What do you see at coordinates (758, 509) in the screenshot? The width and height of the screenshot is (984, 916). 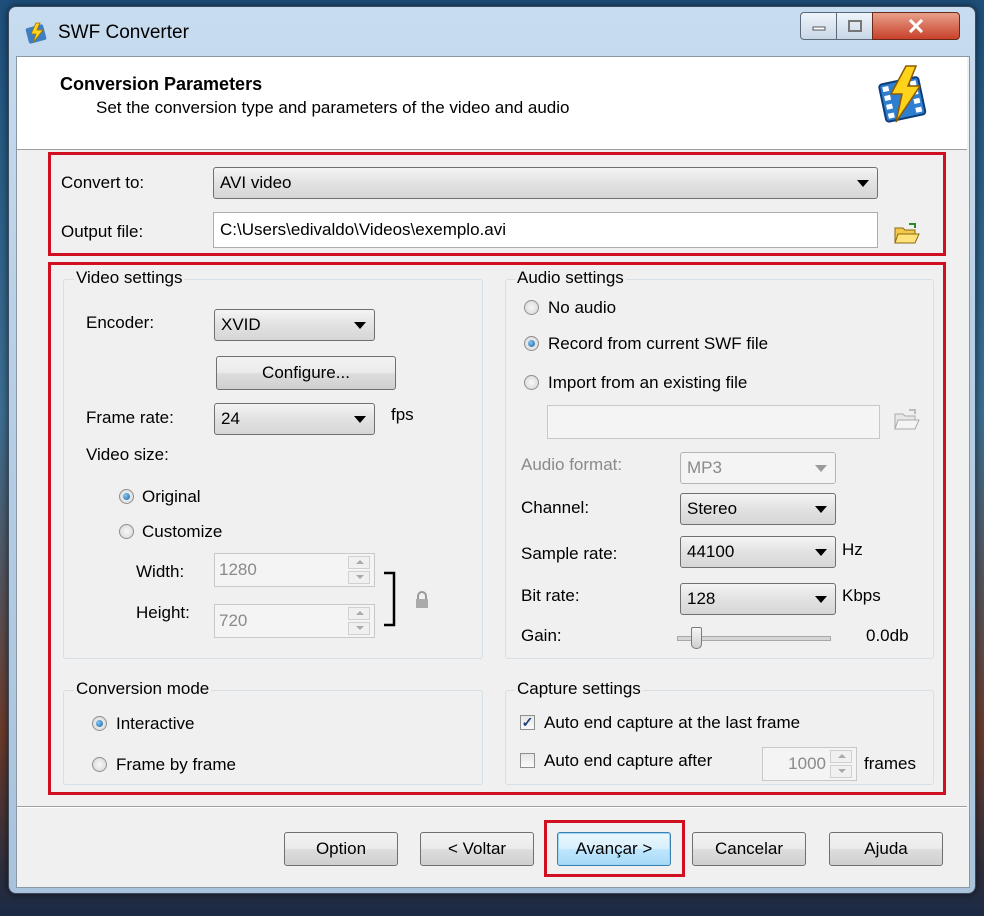 I see `channel-select: Stereo` at bounding box center [758, 509].